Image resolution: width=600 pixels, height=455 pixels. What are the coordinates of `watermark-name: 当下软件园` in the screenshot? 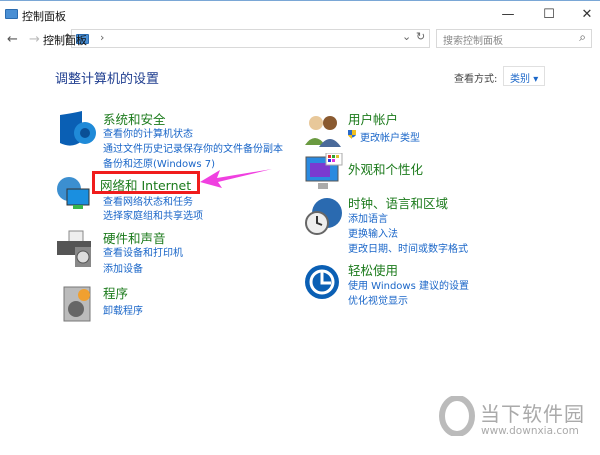 It's located at (532, 414).